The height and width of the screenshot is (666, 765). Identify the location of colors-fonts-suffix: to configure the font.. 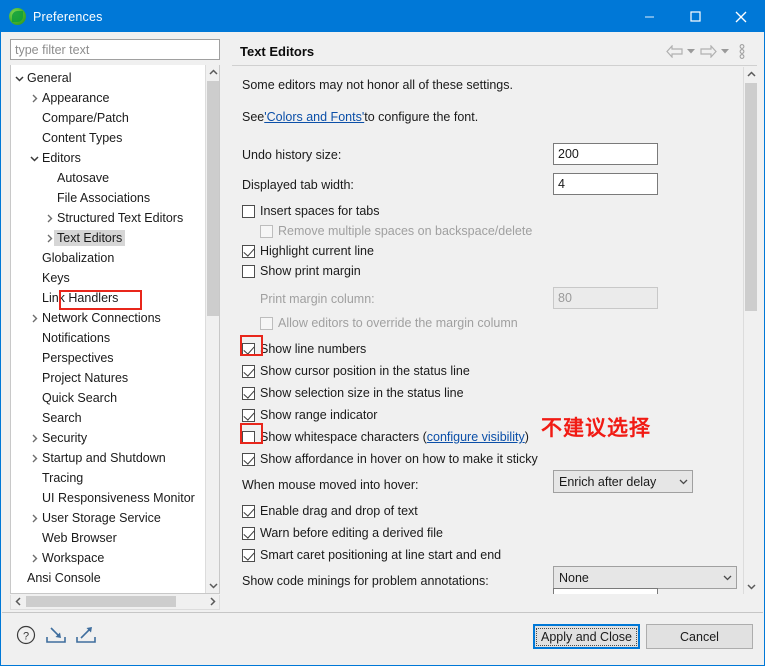
(421, 117).